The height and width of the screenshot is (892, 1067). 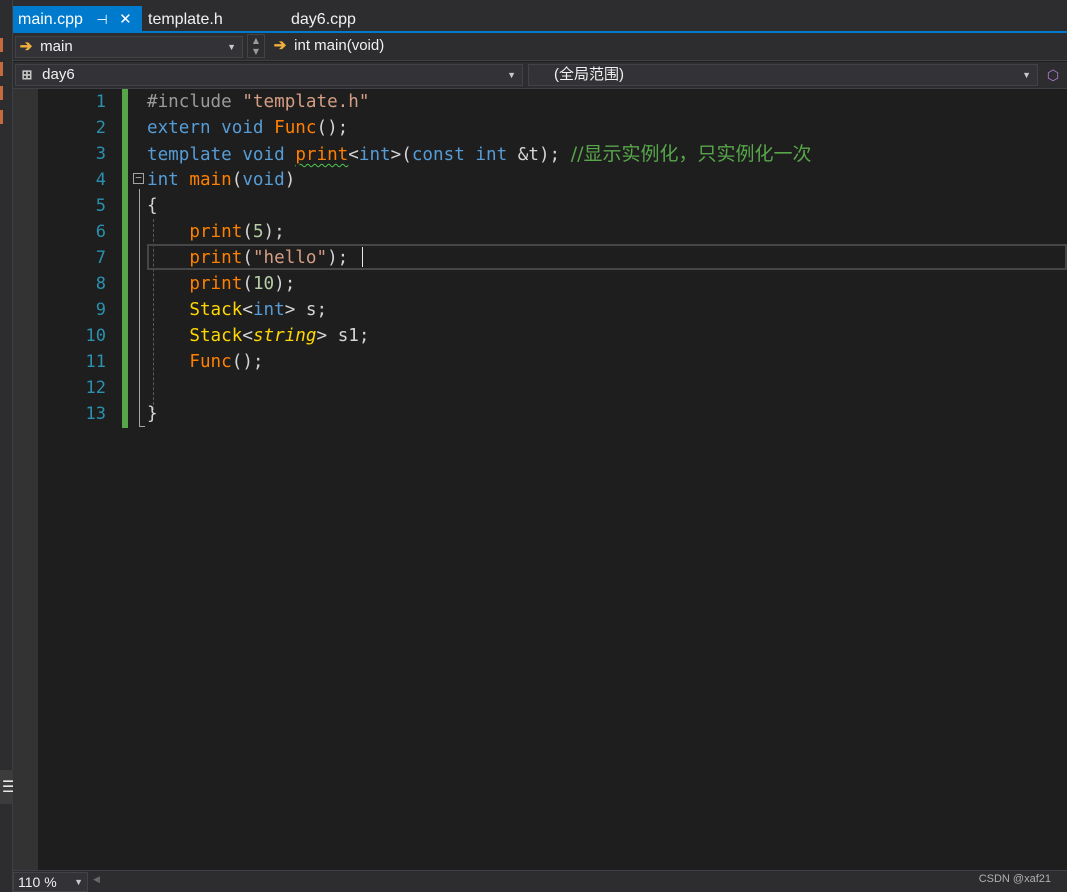 What do you see at coordinates (152, 414) in the screenshot?
I see `token-brace: }` at bounding box center [152, 414].